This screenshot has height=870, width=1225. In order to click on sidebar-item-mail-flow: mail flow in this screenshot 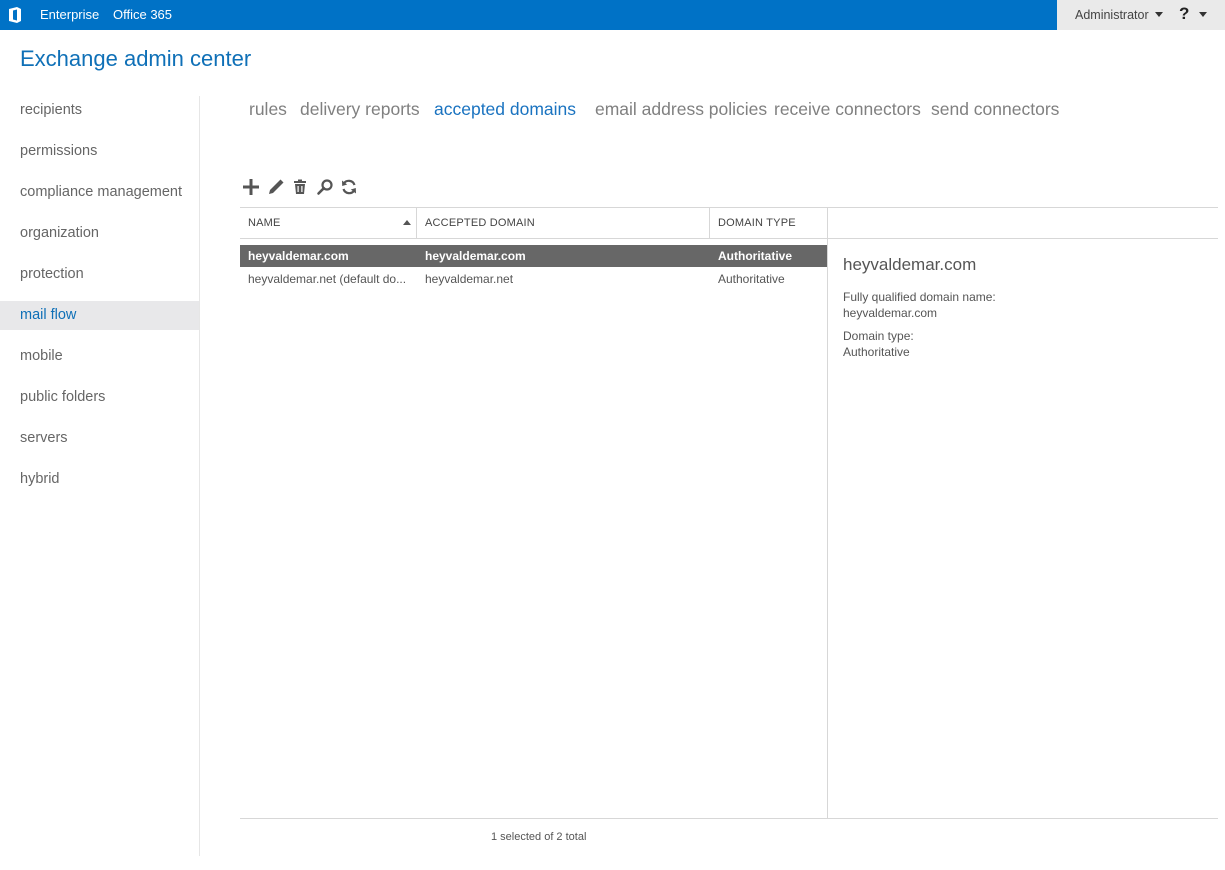, I will do `click(99, 315)`.